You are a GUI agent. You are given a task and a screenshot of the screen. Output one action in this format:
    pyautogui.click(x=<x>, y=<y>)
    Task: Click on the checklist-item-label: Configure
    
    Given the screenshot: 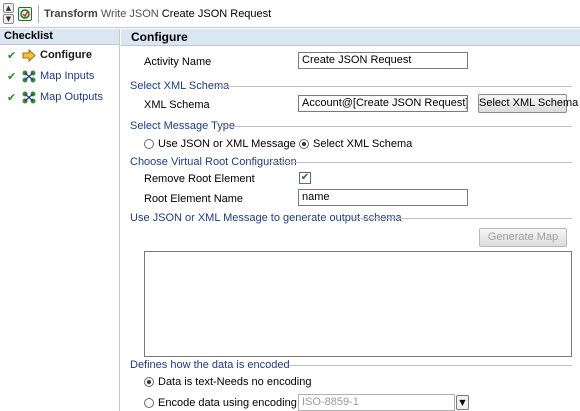 What is the action you would take?
    pyautogui.click(x=66, y=55)
    